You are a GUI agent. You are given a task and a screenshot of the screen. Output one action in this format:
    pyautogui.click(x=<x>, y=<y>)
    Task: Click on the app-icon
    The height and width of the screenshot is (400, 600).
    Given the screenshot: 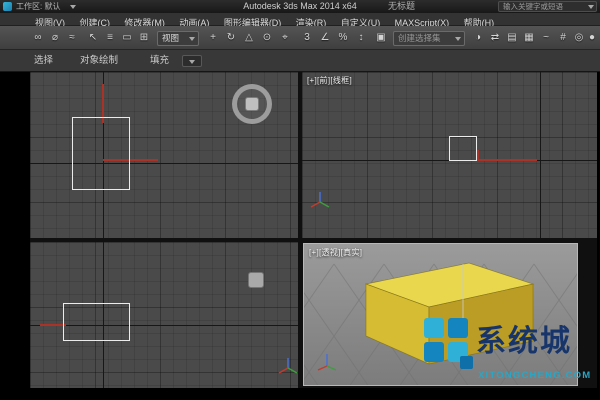 What is the action you would take?
    pyautogui.click(x=7, y=6)
    